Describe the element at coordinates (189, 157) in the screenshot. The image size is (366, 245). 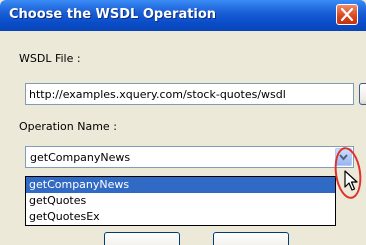
I see `operation-select: getCompanyNews` at that location.